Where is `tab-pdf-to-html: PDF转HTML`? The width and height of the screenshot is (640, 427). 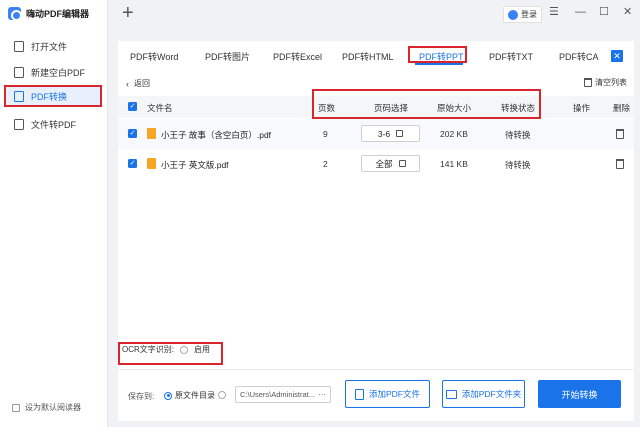 tab-pdf-to-html: PDF转HTML is located at coordinates (368, 56).